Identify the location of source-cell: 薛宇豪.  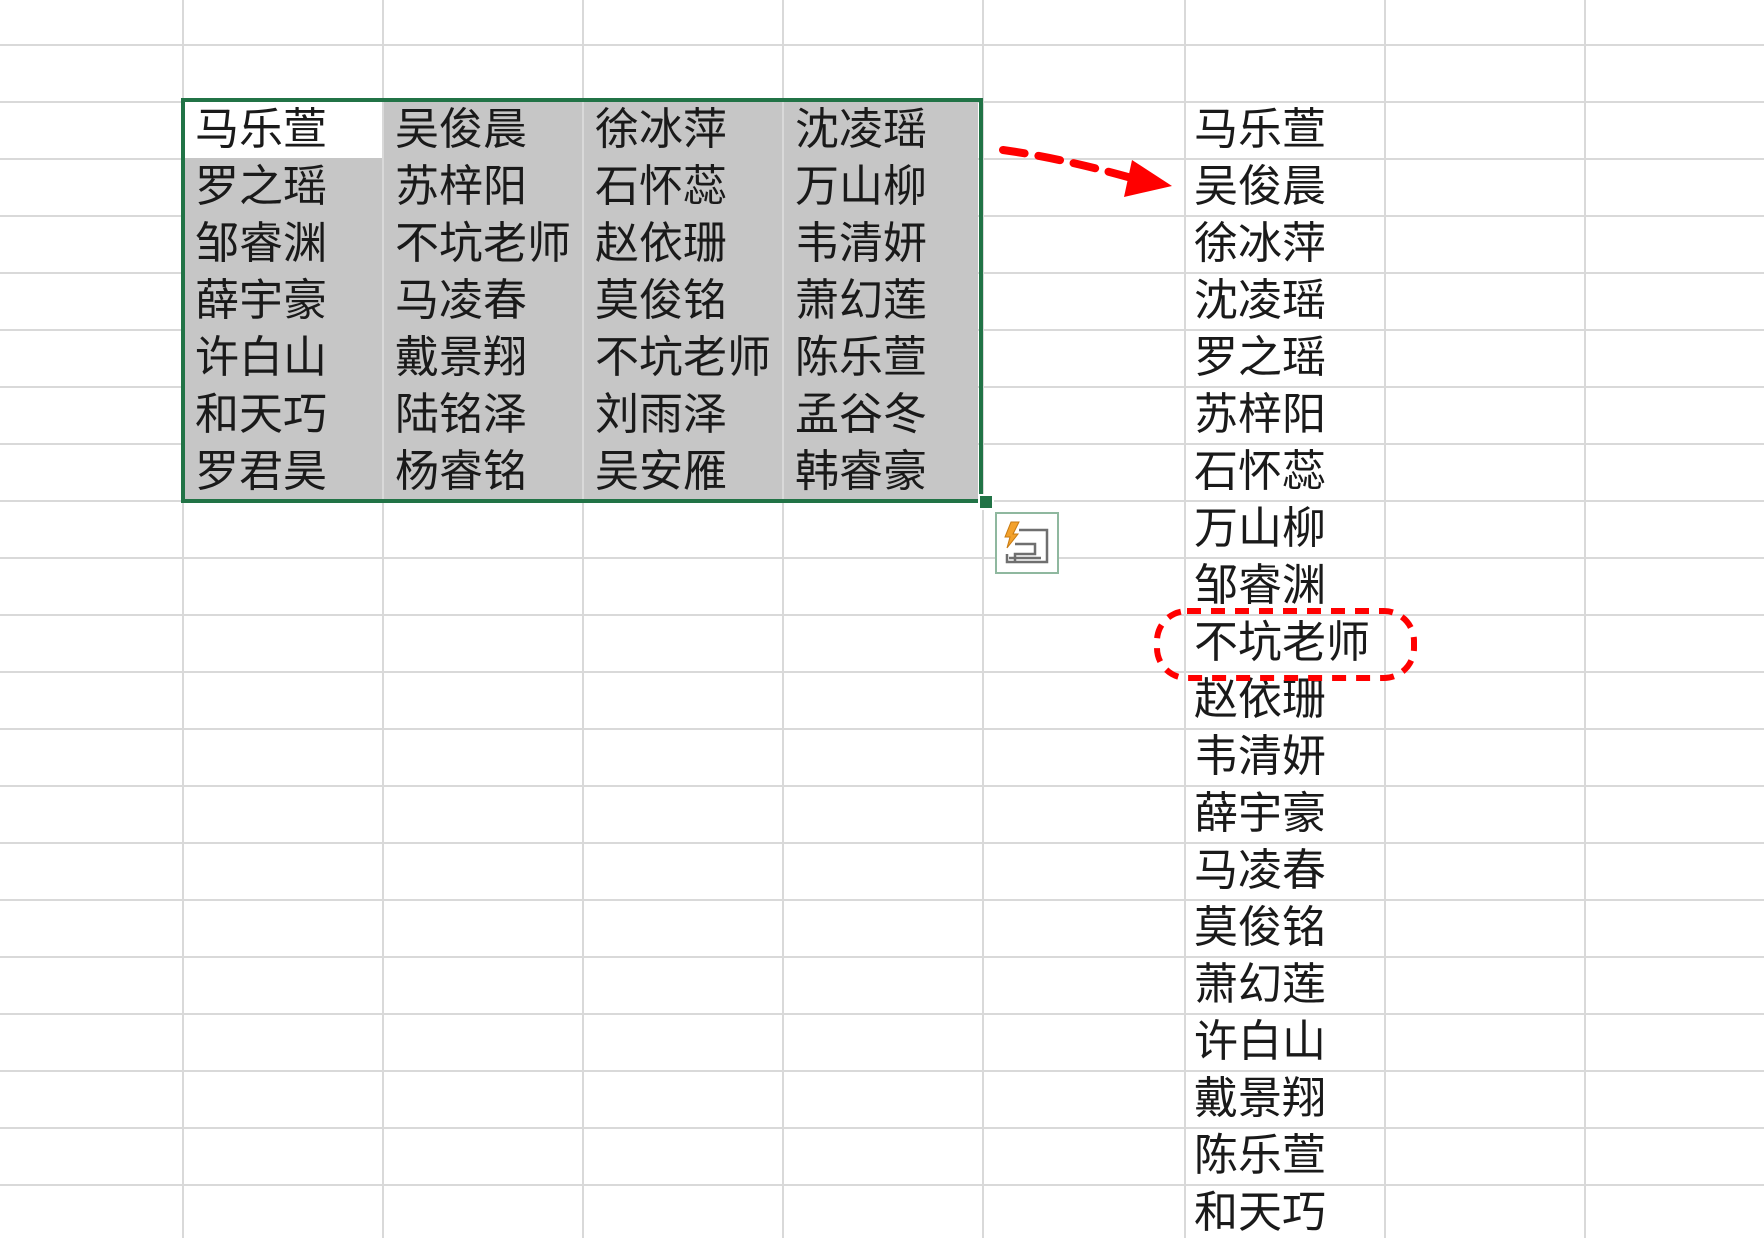
(283, 300).